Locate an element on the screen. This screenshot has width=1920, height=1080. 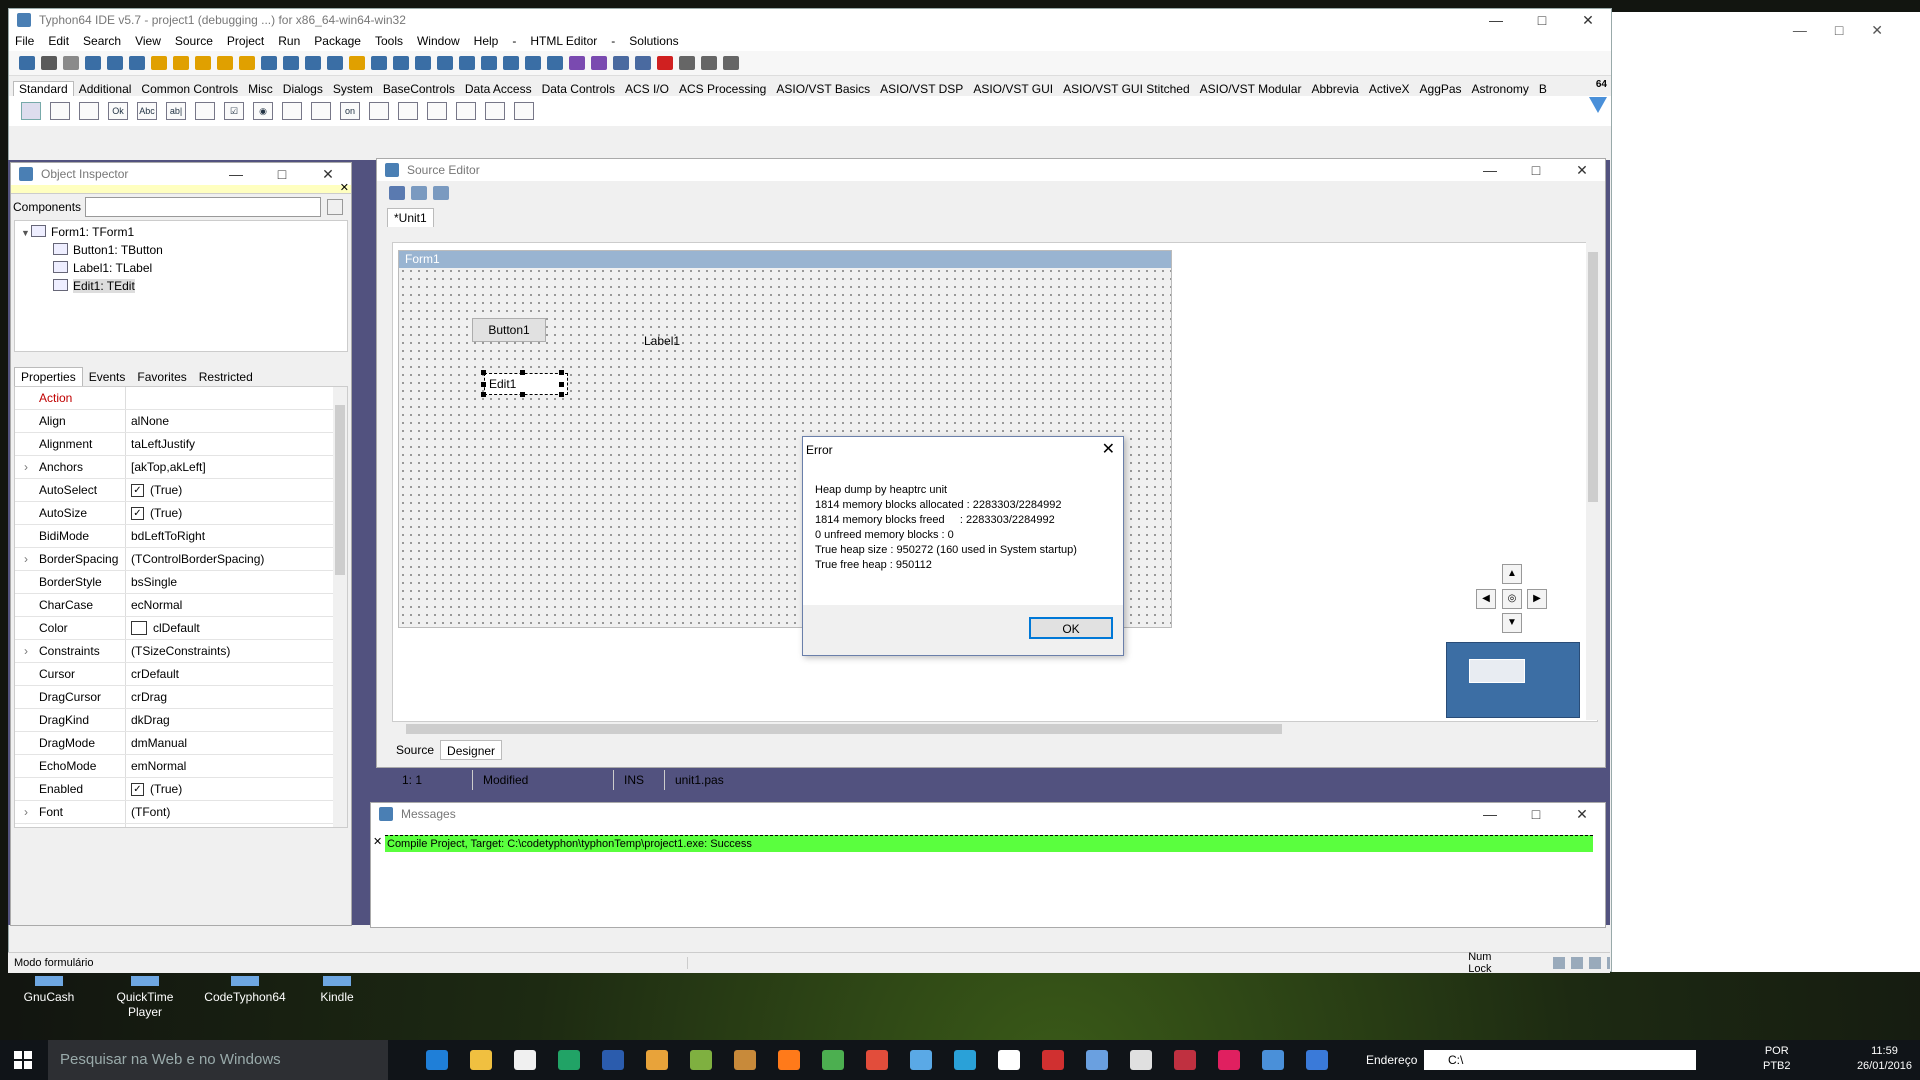
grip-top-right is located at coordinates (561, 372).